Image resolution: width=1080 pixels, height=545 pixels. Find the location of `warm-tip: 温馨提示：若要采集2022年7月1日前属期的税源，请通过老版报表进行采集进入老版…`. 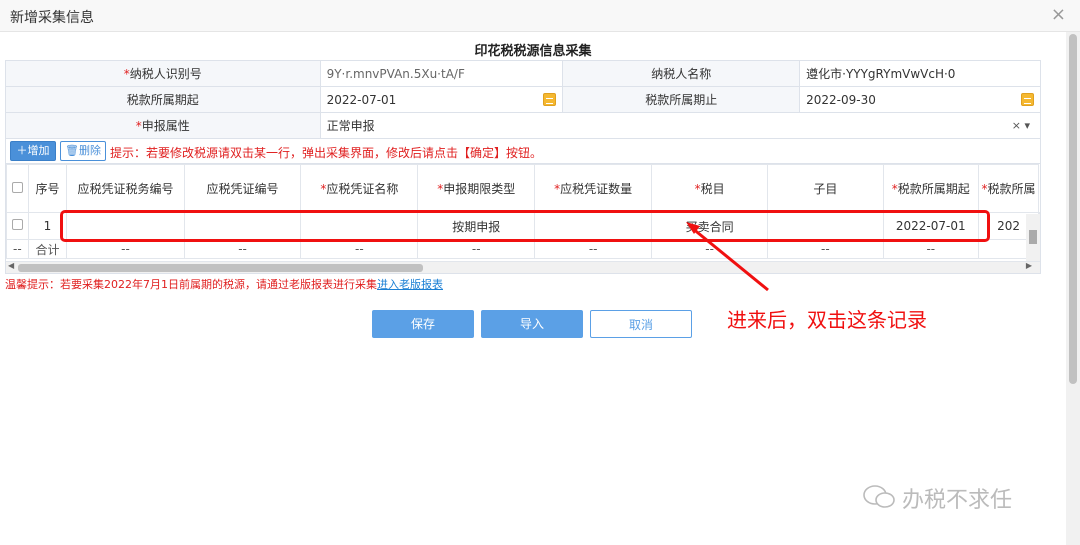

warm-tip: 温馨提示：若要采集2022年7月1日前属期的税源，请通过老版报表进行采集进入老版… is located at coordinates (224, 284).